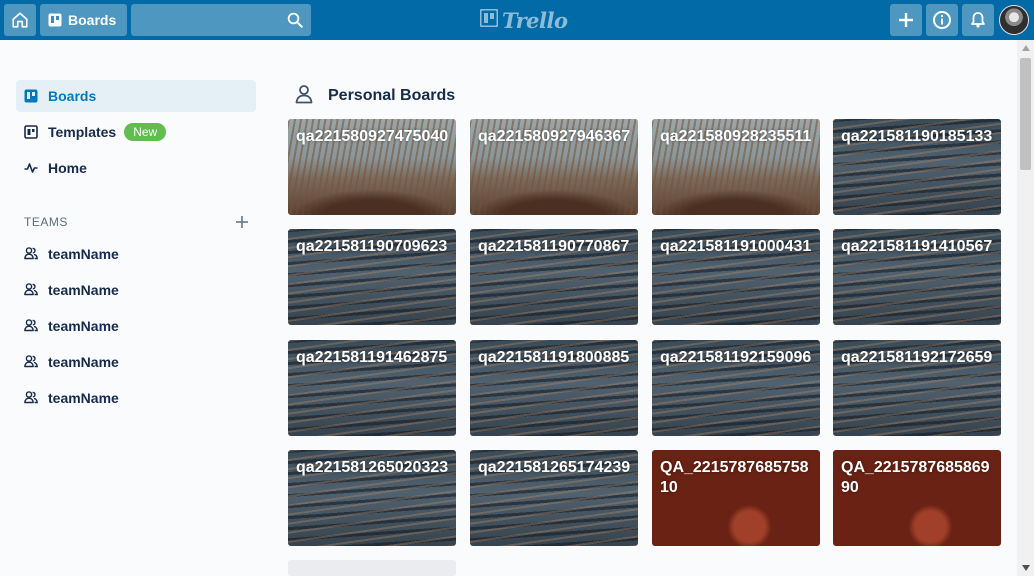 The width and height of the screenshot is (1034, 576). What do you see at coordinates (46, 222) in the screenshot?
I see `teams-title: TEAMS` at bounding box center [46, 222].